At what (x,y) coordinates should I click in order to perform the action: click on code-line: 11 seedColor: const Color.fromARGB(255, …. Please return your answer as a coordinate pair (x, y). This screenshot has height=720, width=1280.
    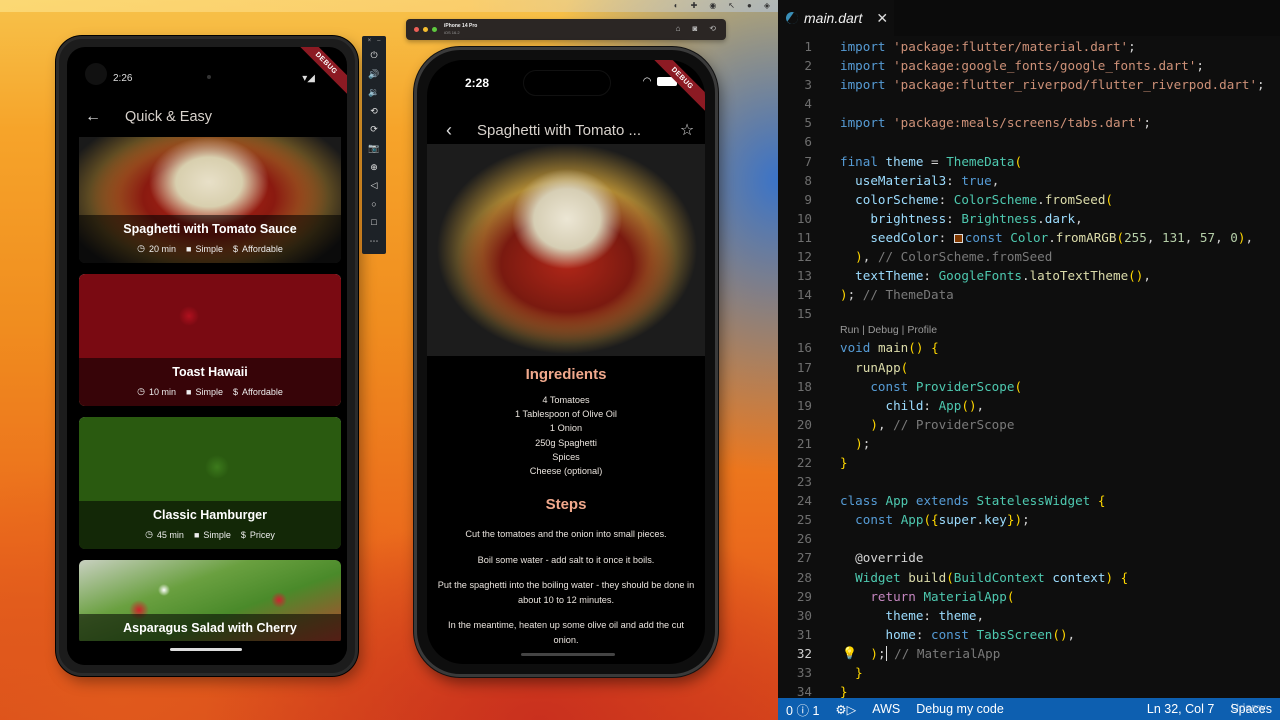
    Looking at the image, I should click on (1029, 237).